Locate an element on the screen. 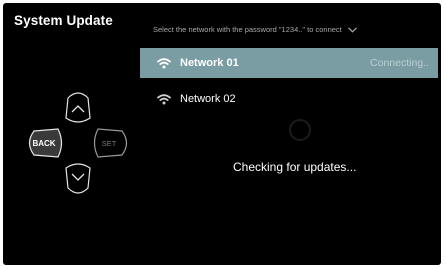 The image size is (446, 269). chevron-down-icon is located at coordinates (352, 29).